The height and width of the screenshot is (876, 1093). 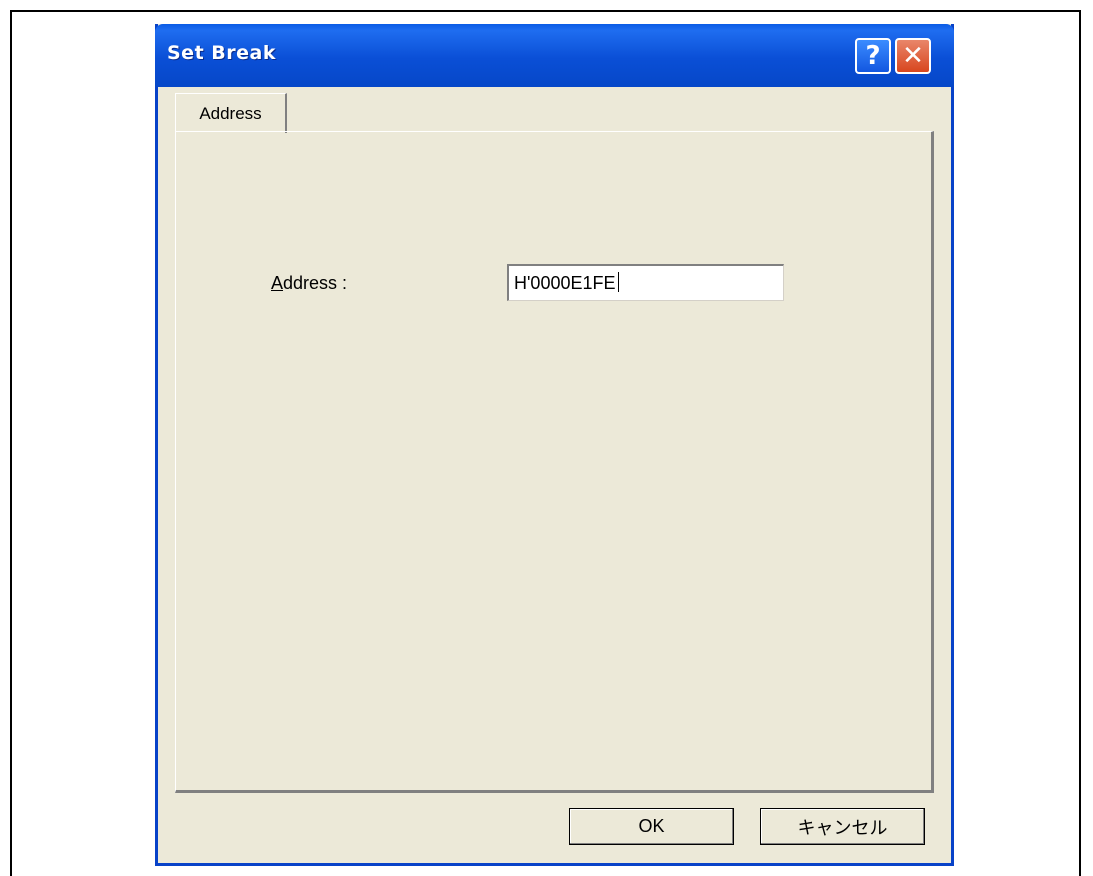 I want to click on tab-address: Address, so click(x=231, y=113).